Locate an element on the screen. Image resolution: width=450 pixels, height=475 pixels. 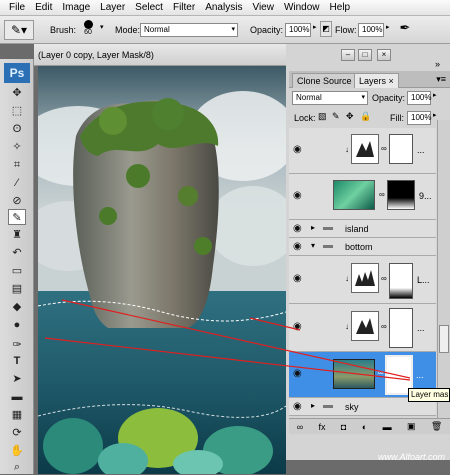
menu-filter: Filter is located at coordinates (184, 7).